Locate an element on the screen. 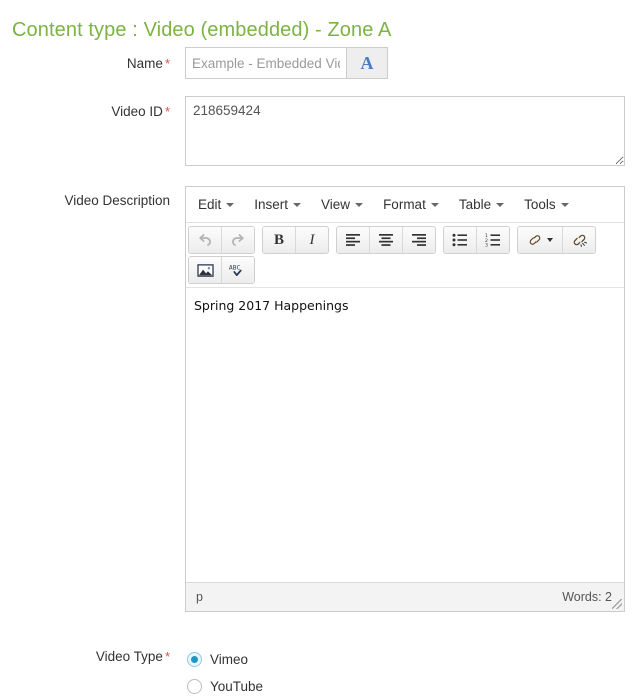 The width and height of the screenshot is (640, 700). video-type-radio-group: Vimeo YouTube is located at coordinates (225, 673).